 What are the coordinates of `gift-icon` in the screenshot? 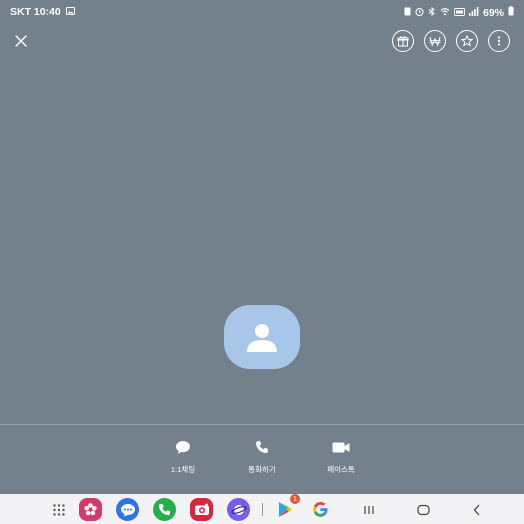 It's located at (403, 41).